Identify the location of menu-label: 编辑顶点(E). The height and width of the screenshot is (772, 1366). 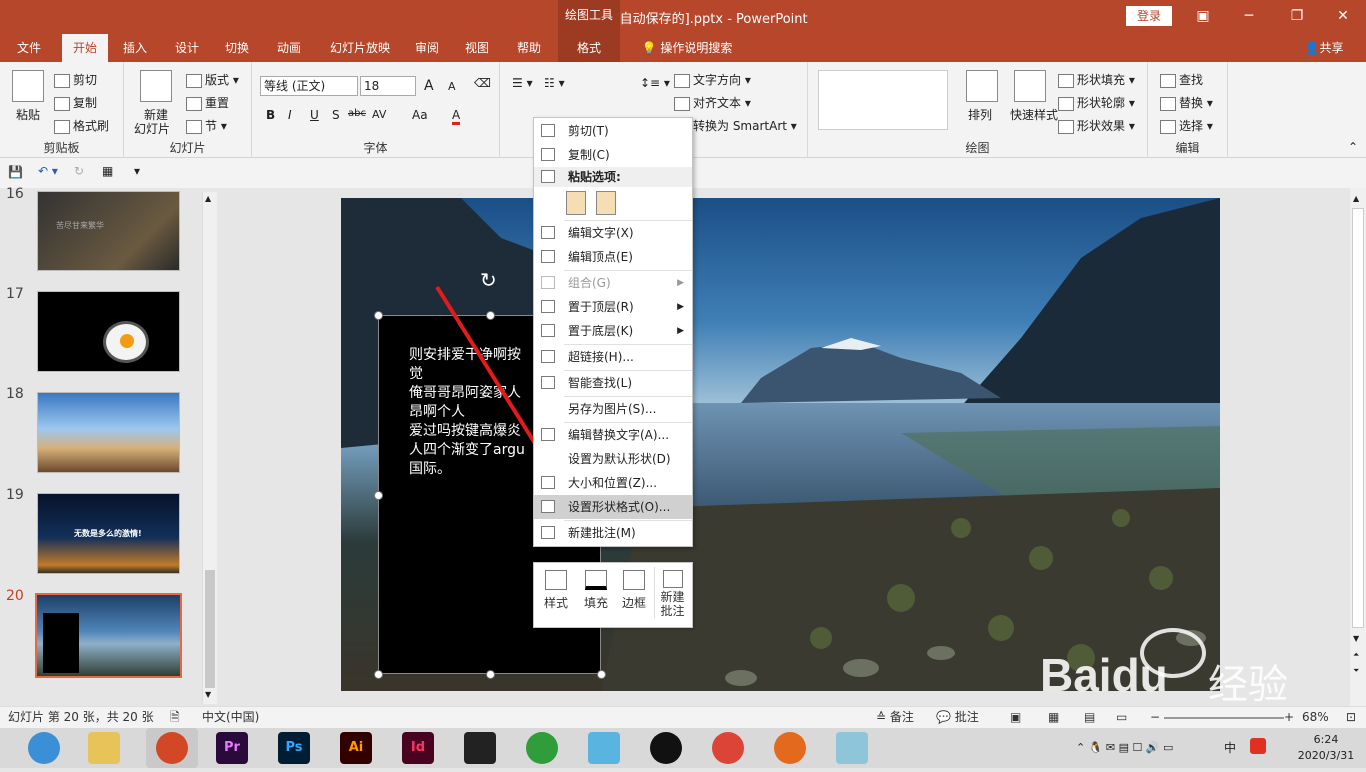
(600, 257).